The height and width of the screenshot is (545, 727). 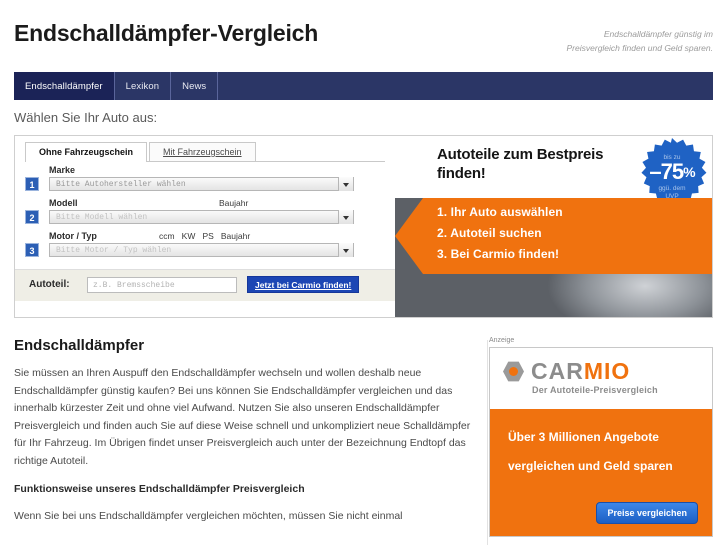 I want to click on carmio-wordmark: CARMIO, so click(x=580, y=371).